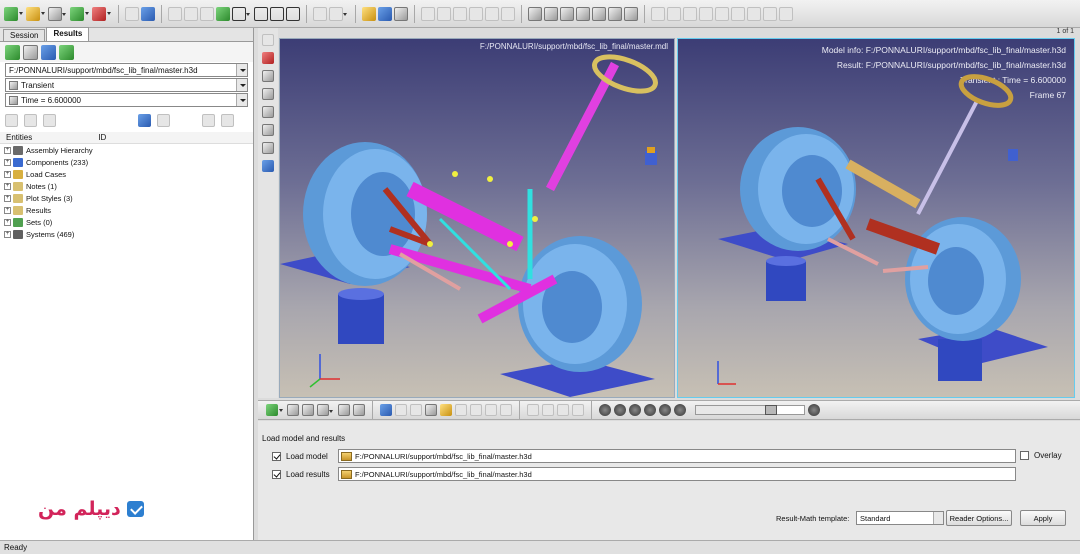 Image resolution: width=1080 pixels, height=554 pixels. Describe the element at coordinates (615, 13) in the screenshot. I see `view-left-icon` at that location.